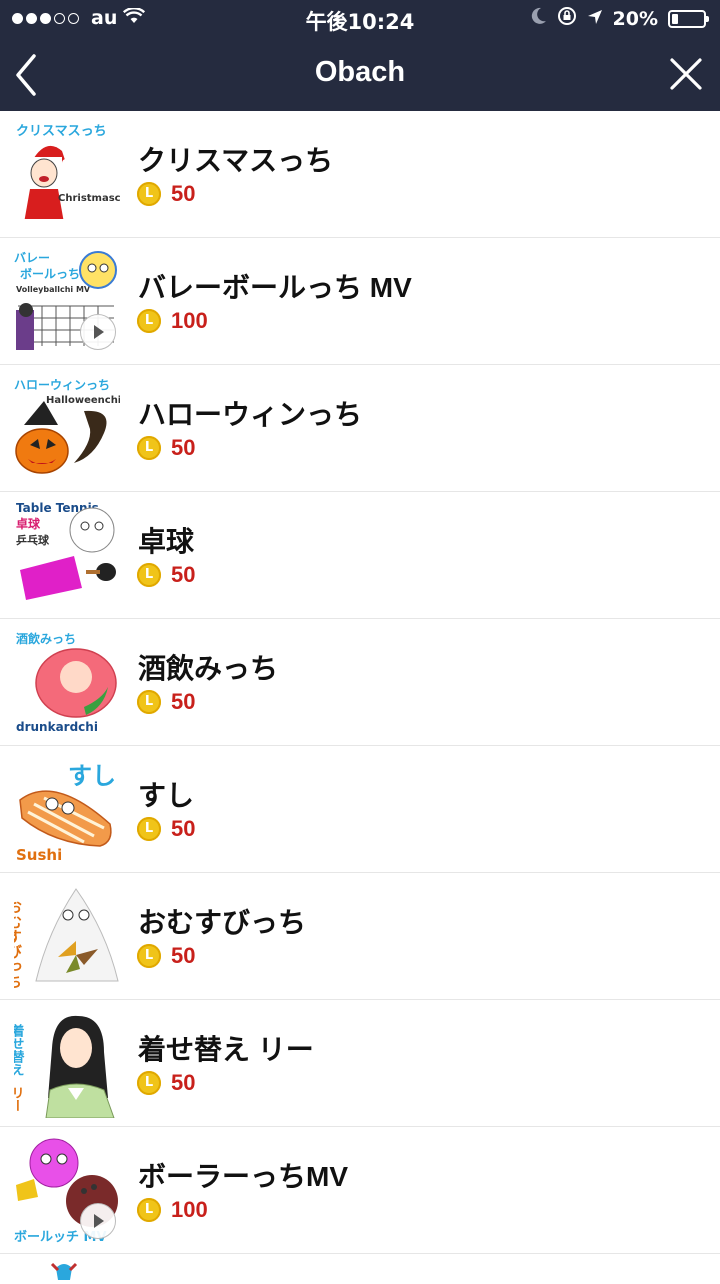 This screenshot has width=720, height=1284. What do you see at coordinates (539, 18) in the screenshot?
I see `moon-icon` at bounding box center [539, 18].